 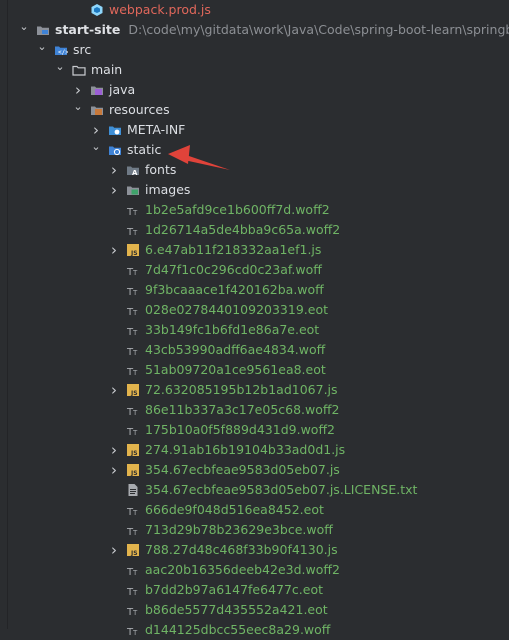 What do you see at coordinates (234, 509) in the screenshot?
I see `tree-item-label: 666de9f048d516ea8452.eot` at bounding box center [234, 509].